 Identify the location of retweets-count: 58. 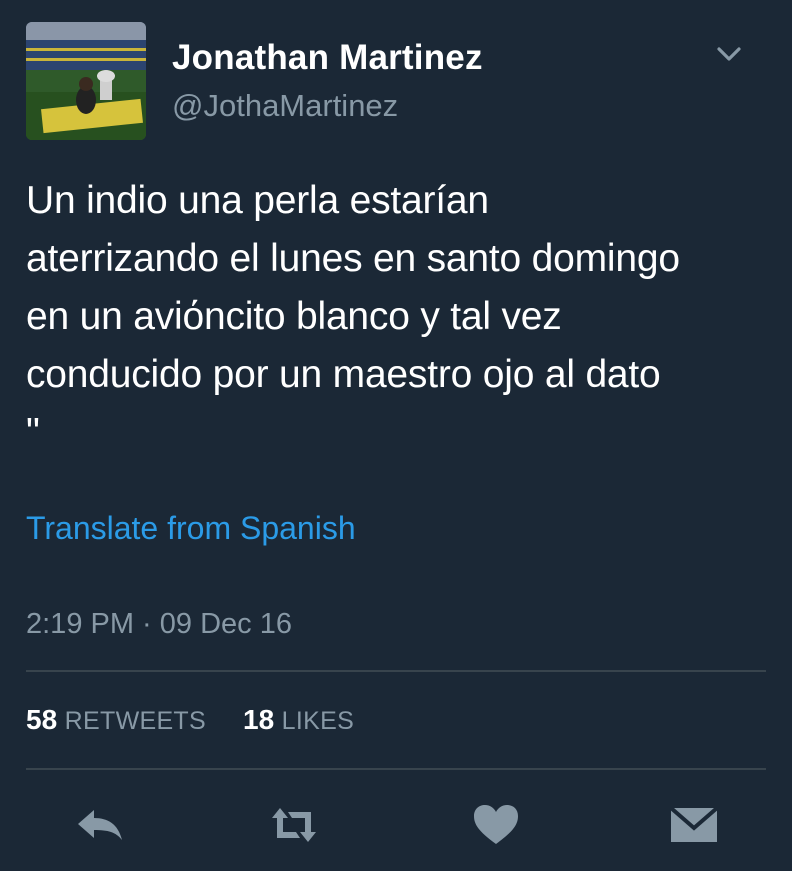
(42, 719).